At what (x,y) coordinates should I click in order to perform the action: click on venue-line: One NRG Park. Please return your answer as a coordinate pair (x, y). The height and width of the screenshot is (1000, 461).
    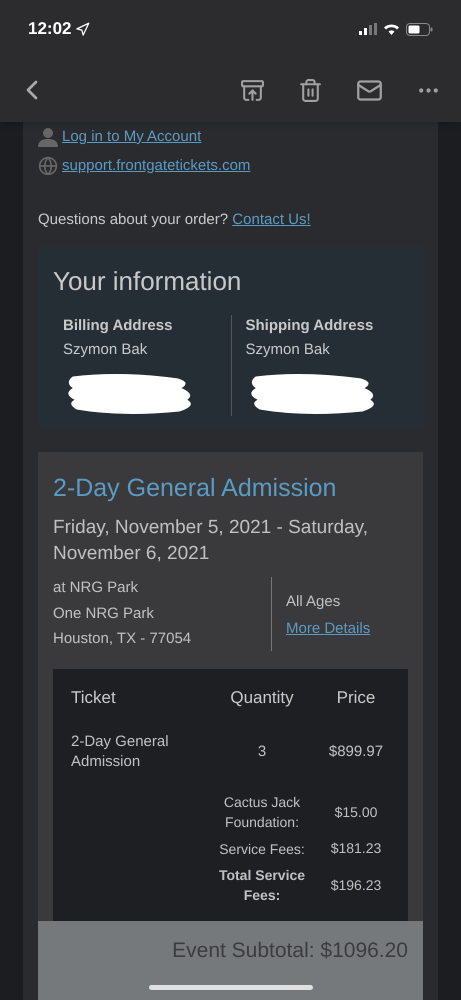
    Looking at the image, I should click on (104, 614).